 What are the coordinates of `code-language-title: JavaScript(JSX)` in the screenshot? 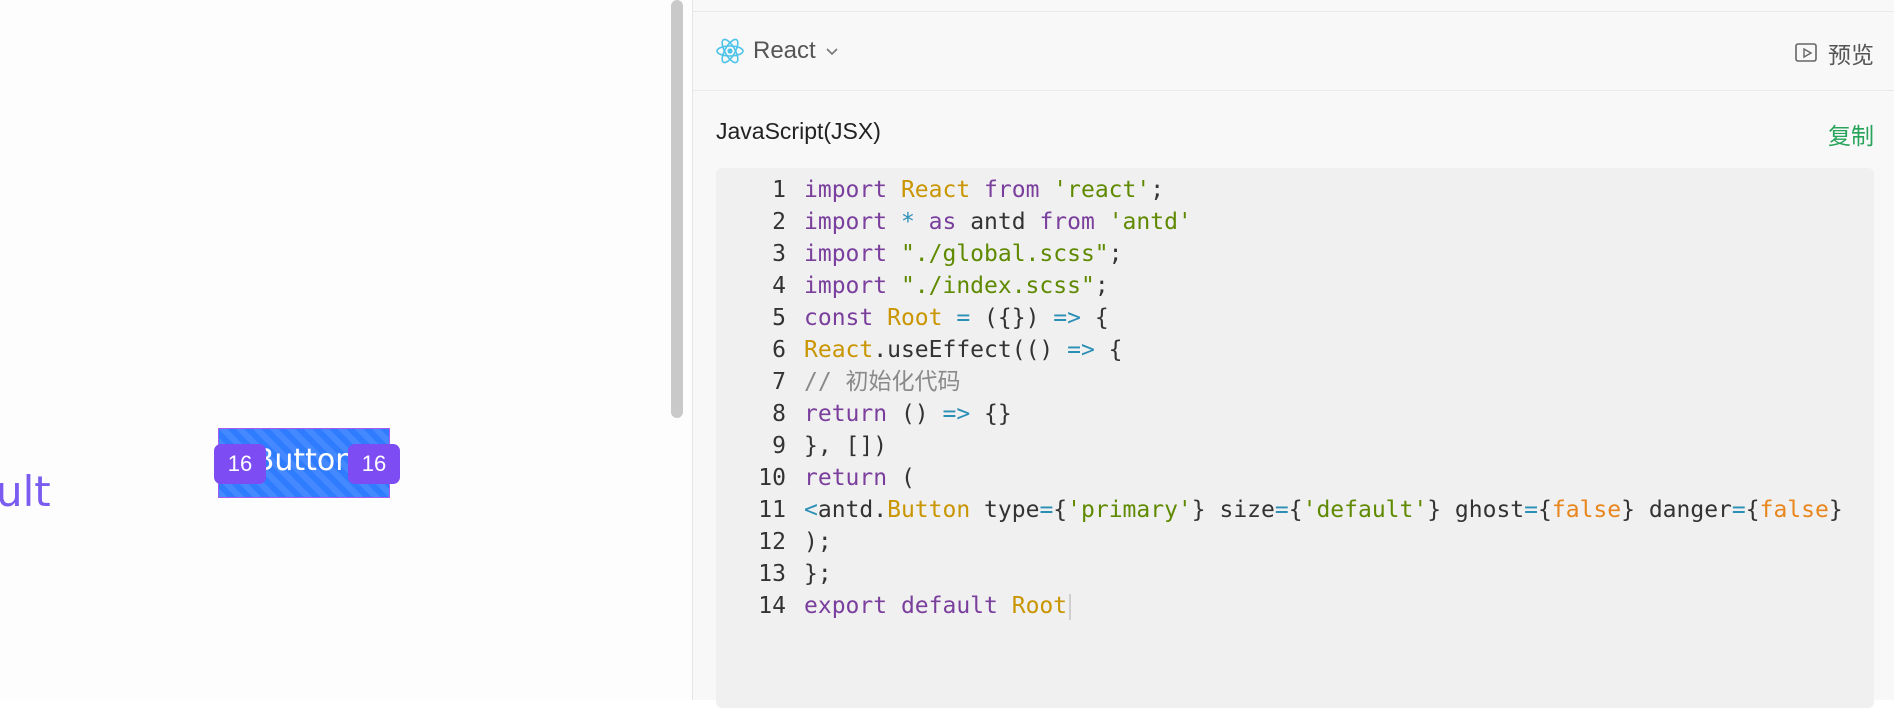 It's located at (798, 131).